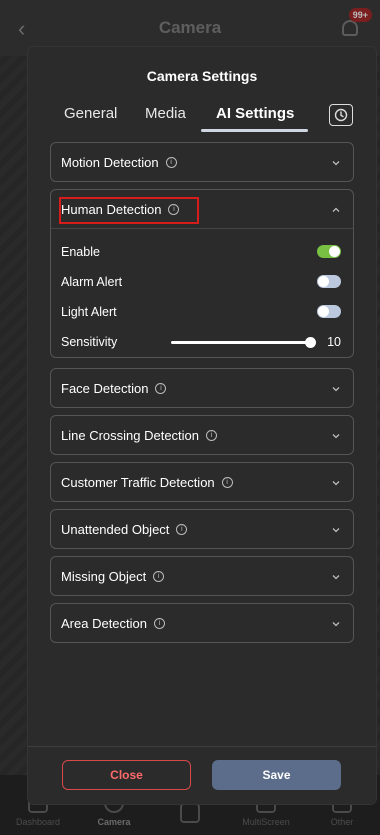  Describe the element at coordinates (243, 342) in the screenshot. I see `sensitivity-slider` at that location.